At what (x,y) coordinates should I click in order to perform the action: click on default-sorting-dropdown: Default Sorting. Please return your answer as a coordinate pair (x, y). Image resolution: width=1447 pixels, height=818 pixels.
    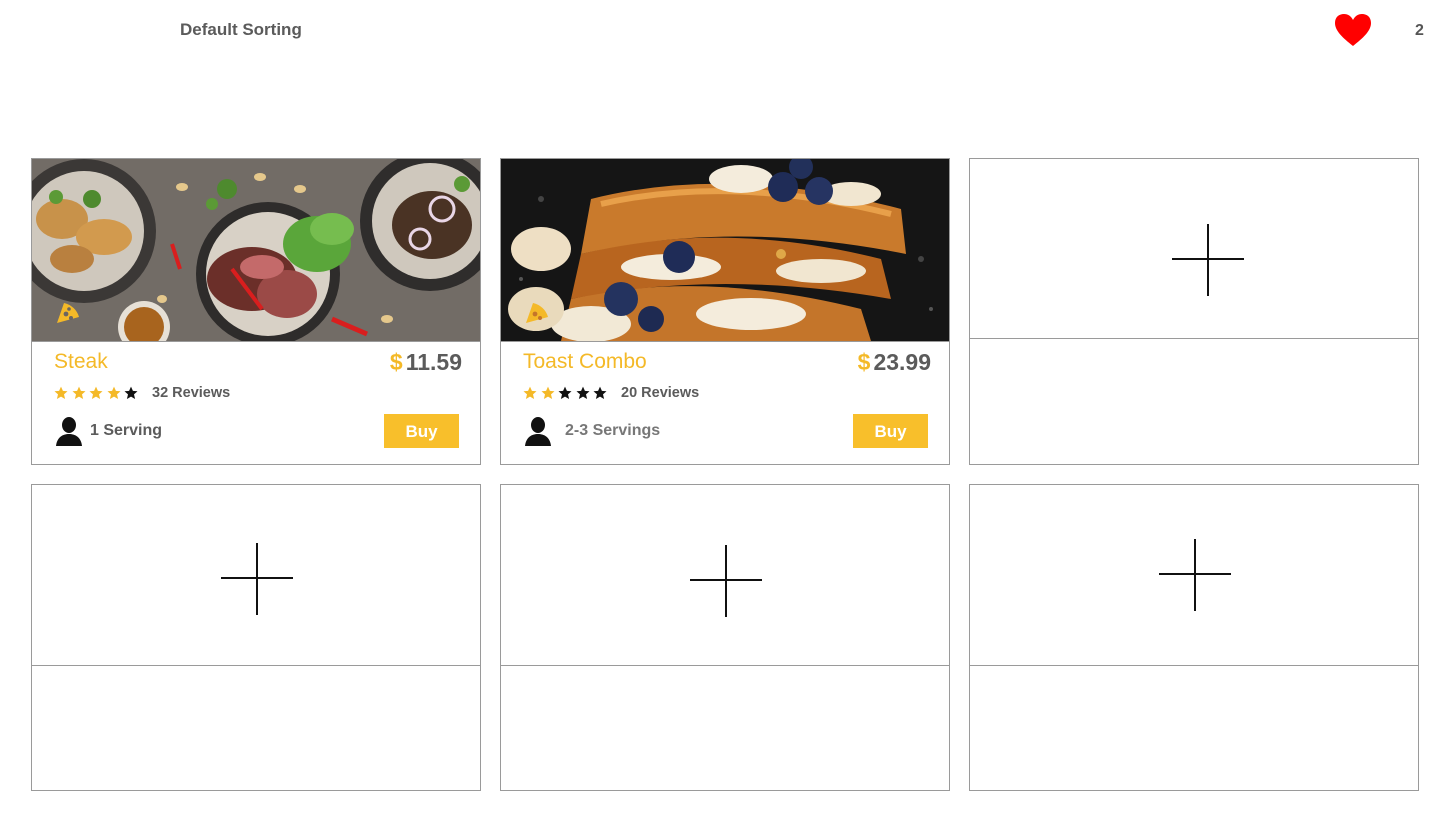
    Looking at the image, I should click on (241, 30).